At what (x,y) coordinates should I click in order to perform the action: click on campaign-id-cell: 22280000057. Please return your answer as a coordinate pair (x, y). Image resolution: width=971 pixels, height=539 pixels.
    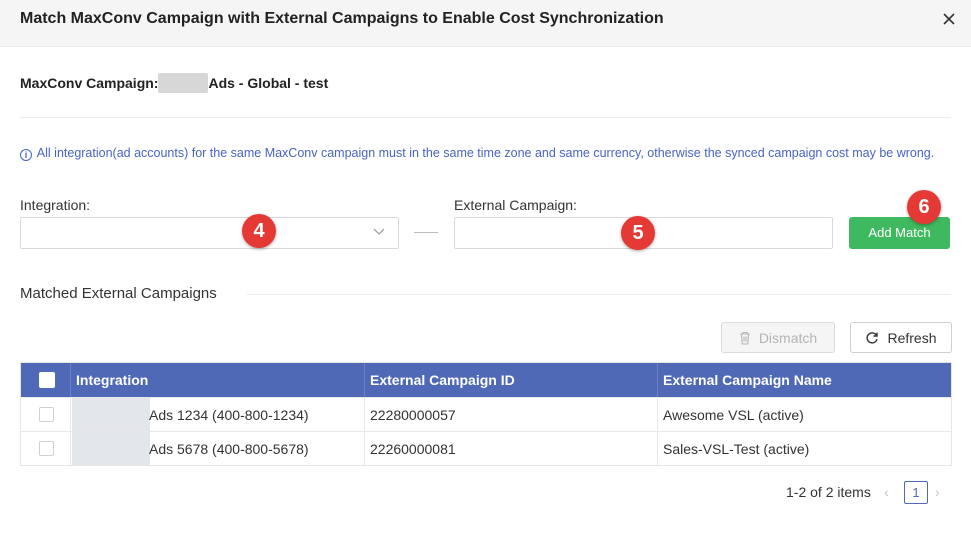
    Looking at the image, I should click on (413, 414).